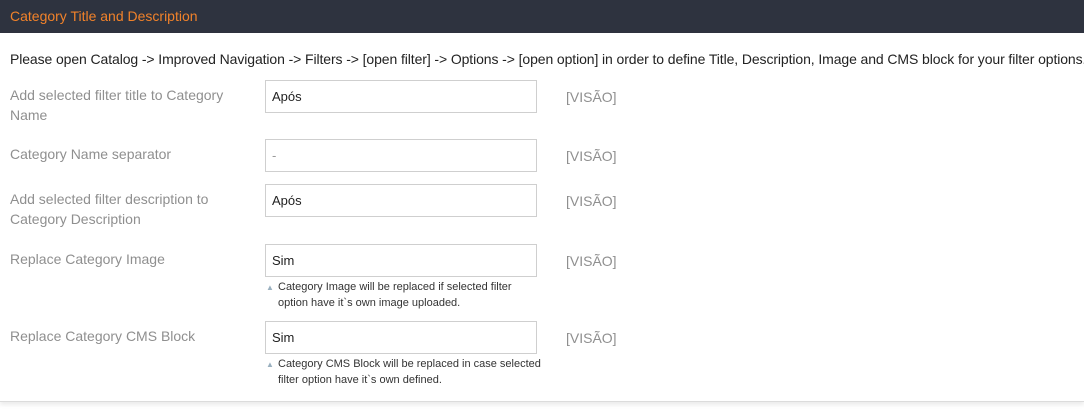 The width and height of the screenshot is (1084, 409). What do you see at coordinates (401, 96) in the screenshot?
I see `filter-title-select: Após` at bounding box center [401, 96].